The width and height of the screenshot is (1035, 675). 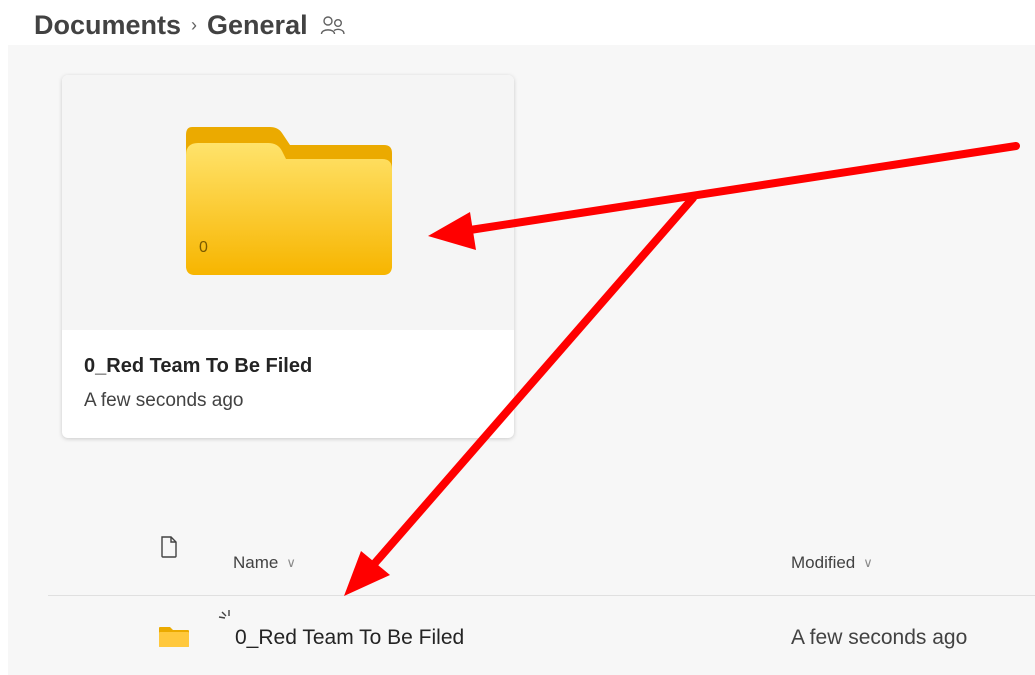 What do you see at coordinates (169, 547) in the screenshot?
I see `document-icon` at bounding box center [169, 547].